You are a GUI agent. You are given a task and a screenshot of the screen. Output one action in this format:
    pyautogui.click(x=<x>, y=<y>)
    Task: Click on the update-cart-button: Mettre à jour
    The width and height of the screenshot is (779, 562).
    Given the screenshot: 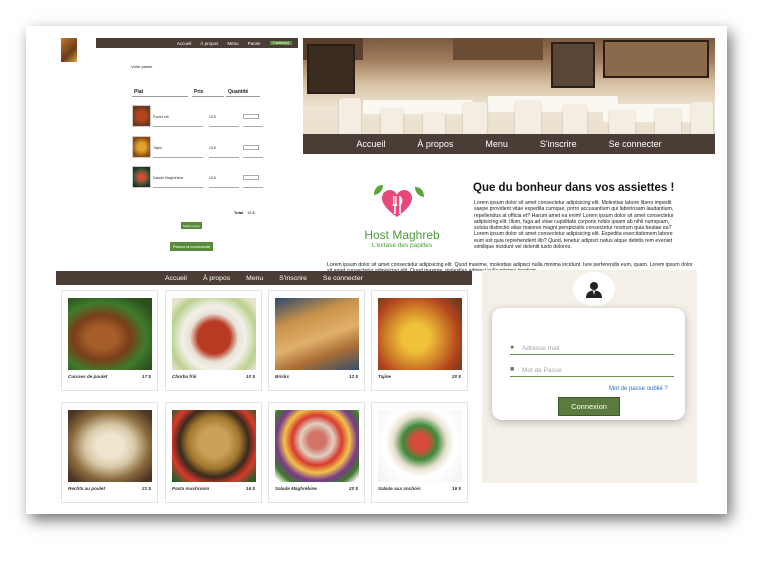 What is the action you would take?
    pyautogui.click(x=191, y=225)
    